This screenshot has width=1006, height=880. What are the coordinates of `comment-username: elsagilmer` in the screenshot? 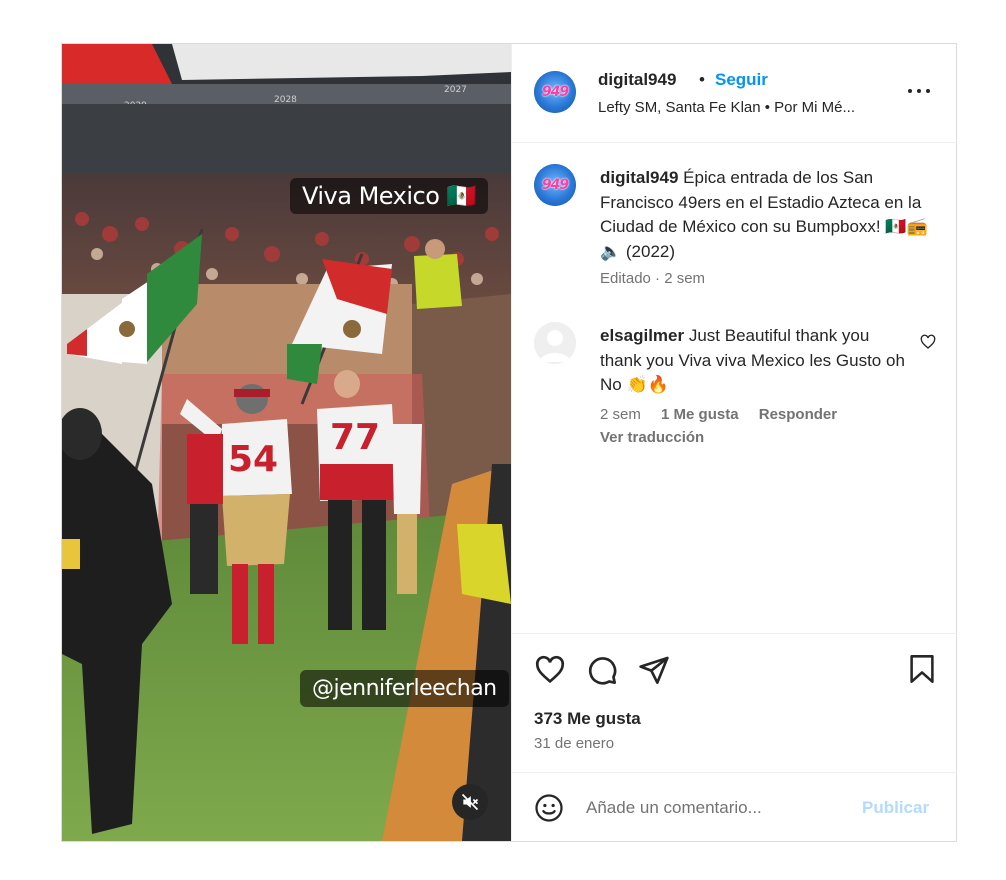 It's located at (642, 335).